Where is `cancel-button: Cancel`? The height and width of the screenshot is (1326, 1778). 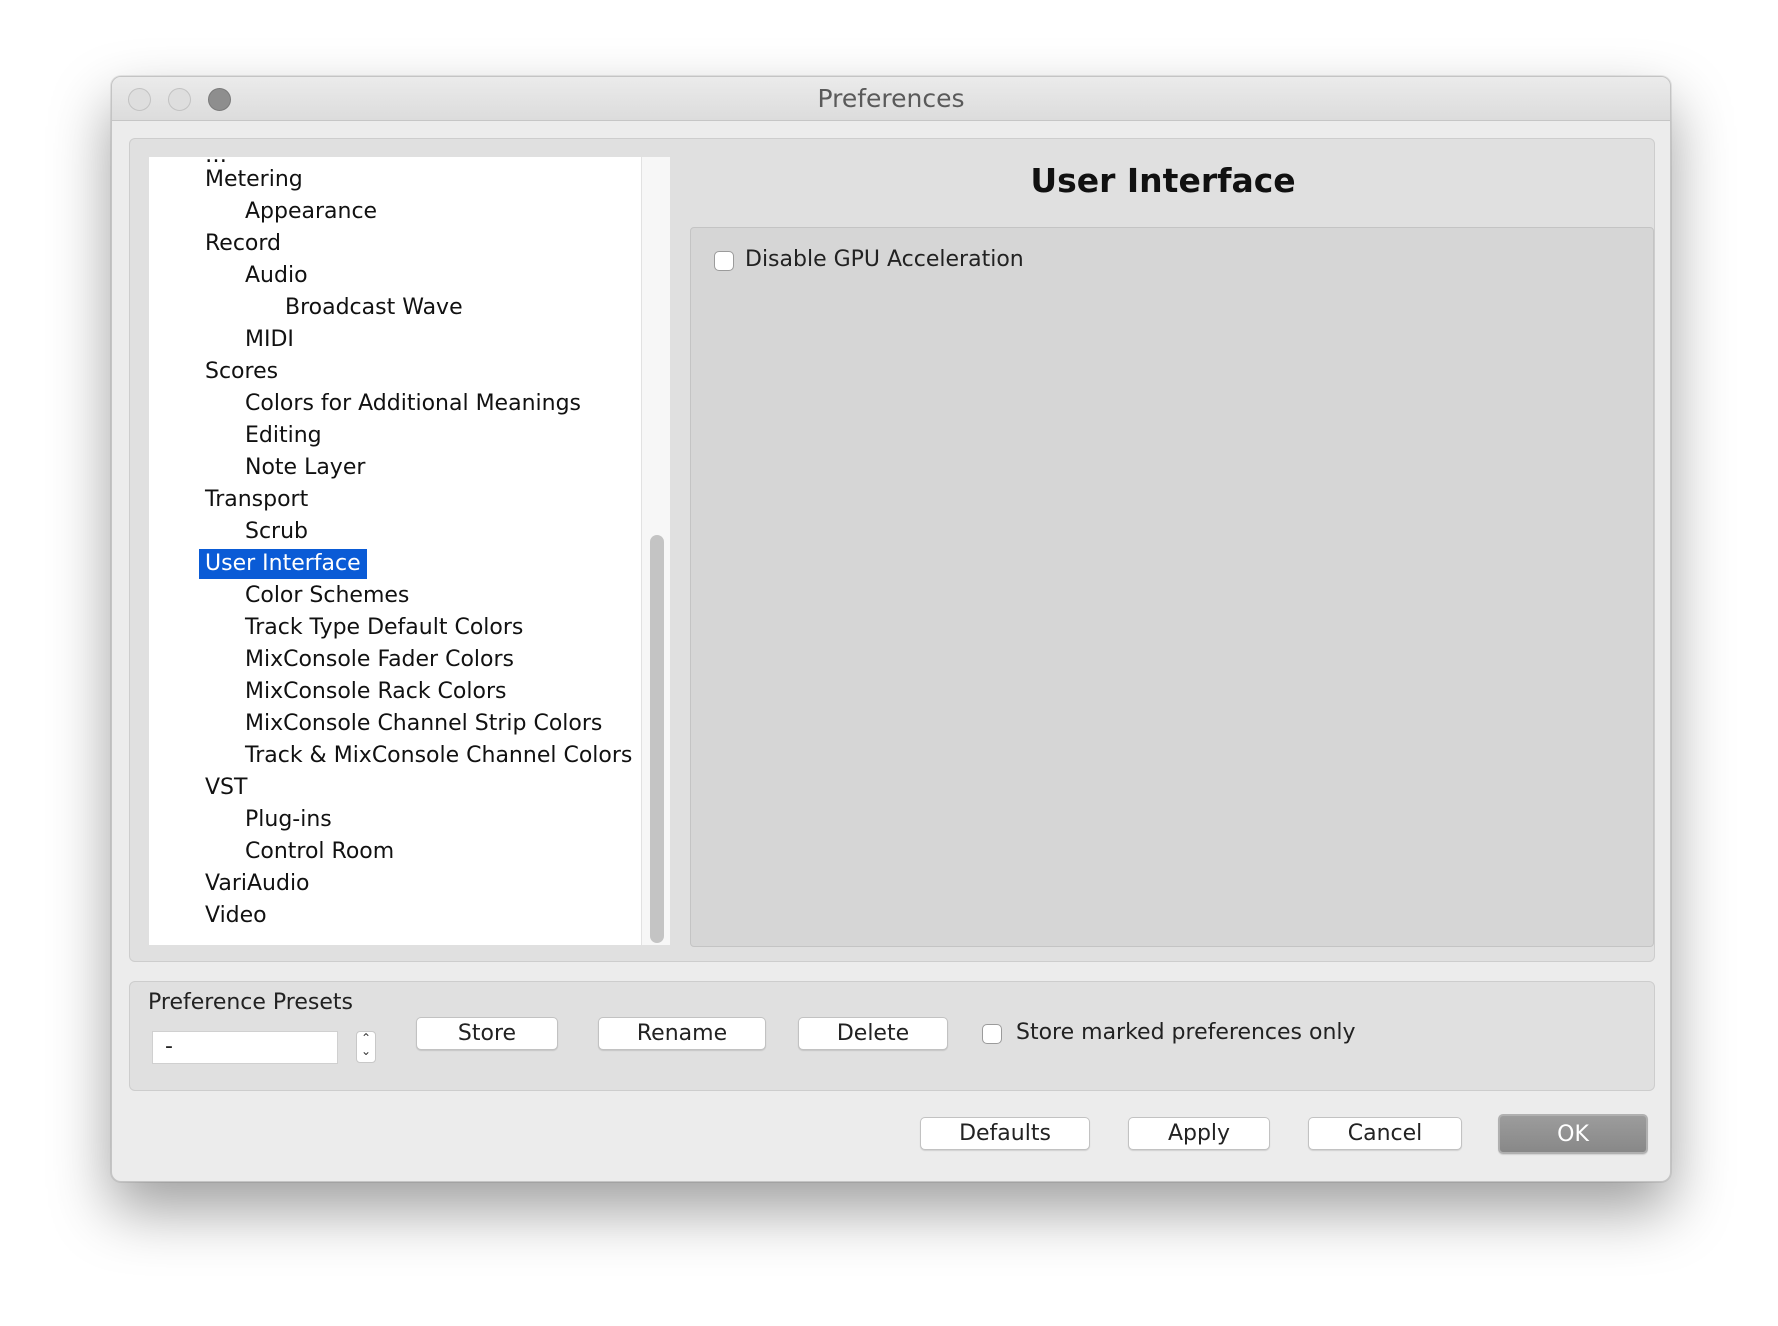
cancel-button: Cancel is located at coordinates (1385, 1133).